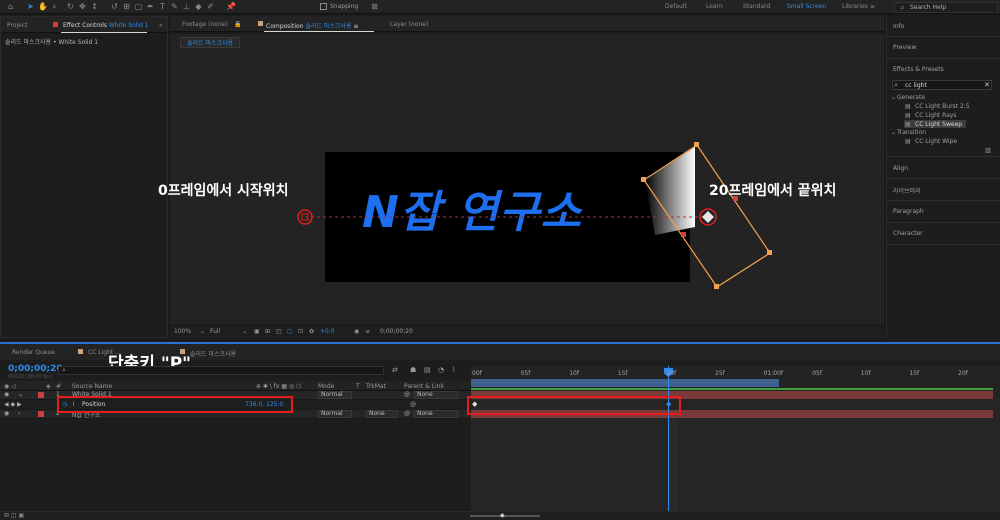  What do you see at coordinates (10, 6) in the screenshot?
I see `home-icon: ⌂` at bounding box center [10, 6].